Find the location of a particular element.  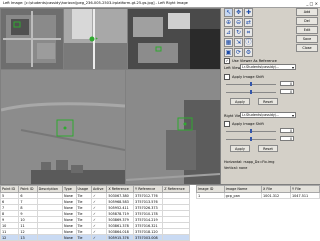

right-shift-x-slider is located at coordinates (251, 131).